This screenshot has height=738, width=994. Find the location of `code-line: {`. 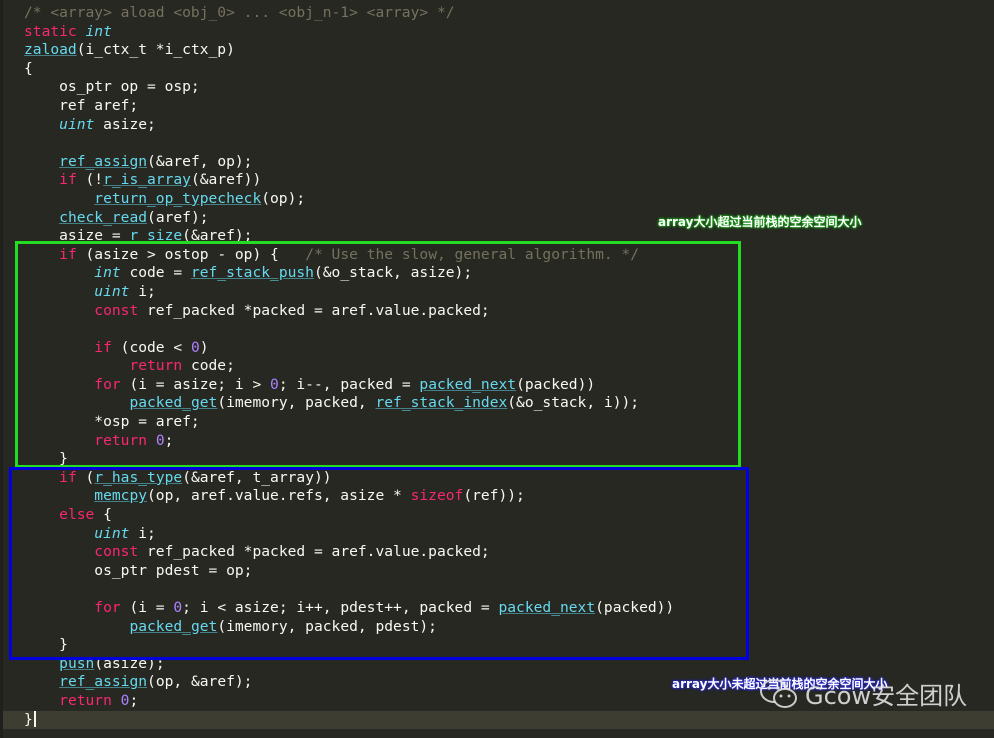

code-line: { is located at coordinates (509, 69).